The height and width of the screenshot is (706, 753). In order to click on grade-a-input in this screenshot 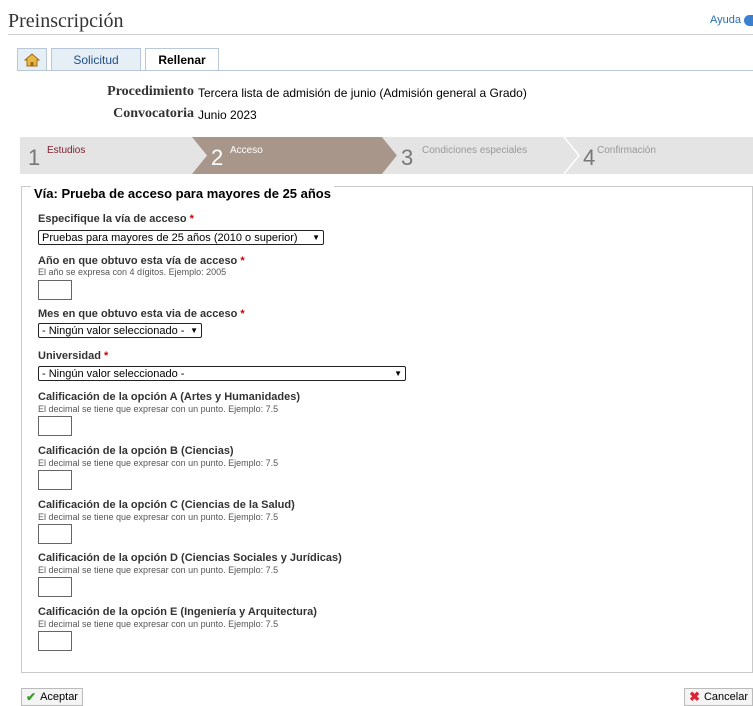, I will do `click(55, 426)`.